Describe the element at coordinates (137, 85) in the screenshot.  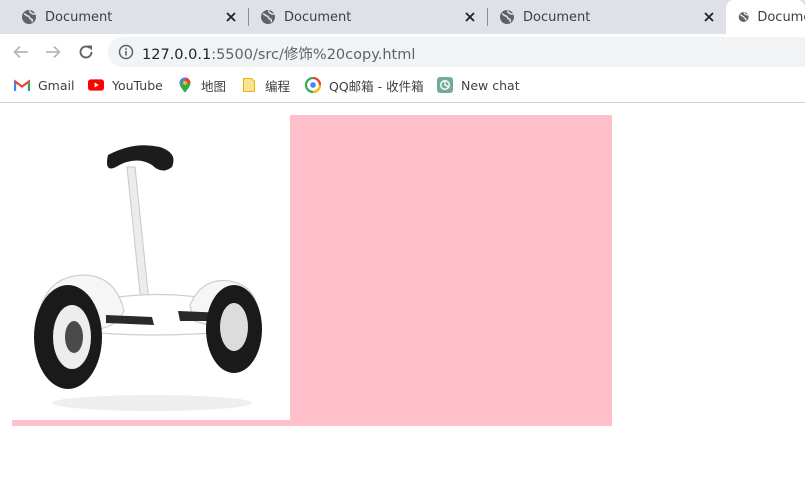
I see `bookmark-label: YouTube` at that location.